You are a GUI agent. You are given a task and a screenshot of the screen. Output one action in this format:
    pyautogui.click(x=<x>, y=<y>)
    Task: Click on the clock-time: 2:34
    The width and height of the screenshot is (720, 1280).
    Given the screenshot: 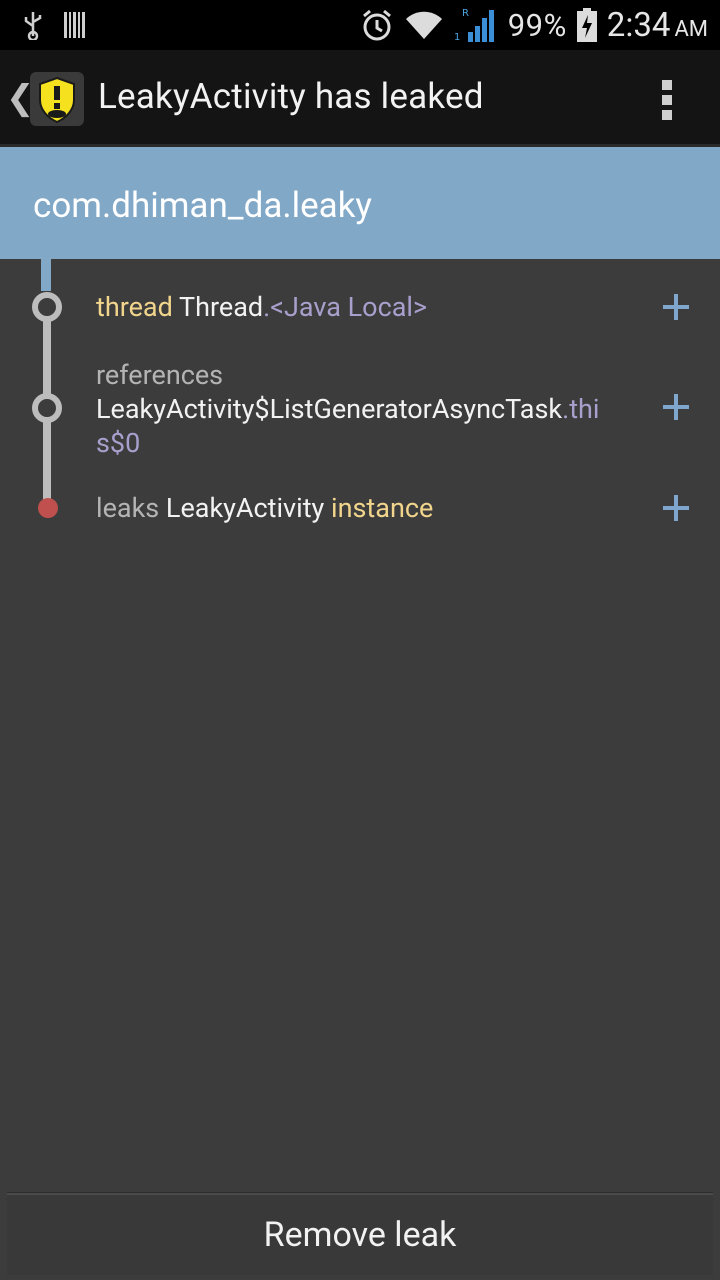 What is the action you would take?
    pyautogui.click(x=638, y=25)
    